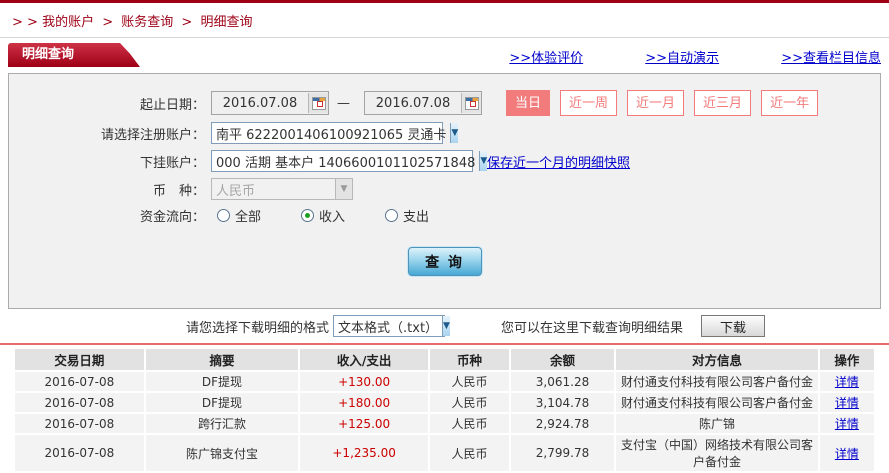 This screenshot has height=473, width=889. Describe the element at coordinates (222, 359) in the screenshot. I see `col-header-summary: 摘要` at that location.